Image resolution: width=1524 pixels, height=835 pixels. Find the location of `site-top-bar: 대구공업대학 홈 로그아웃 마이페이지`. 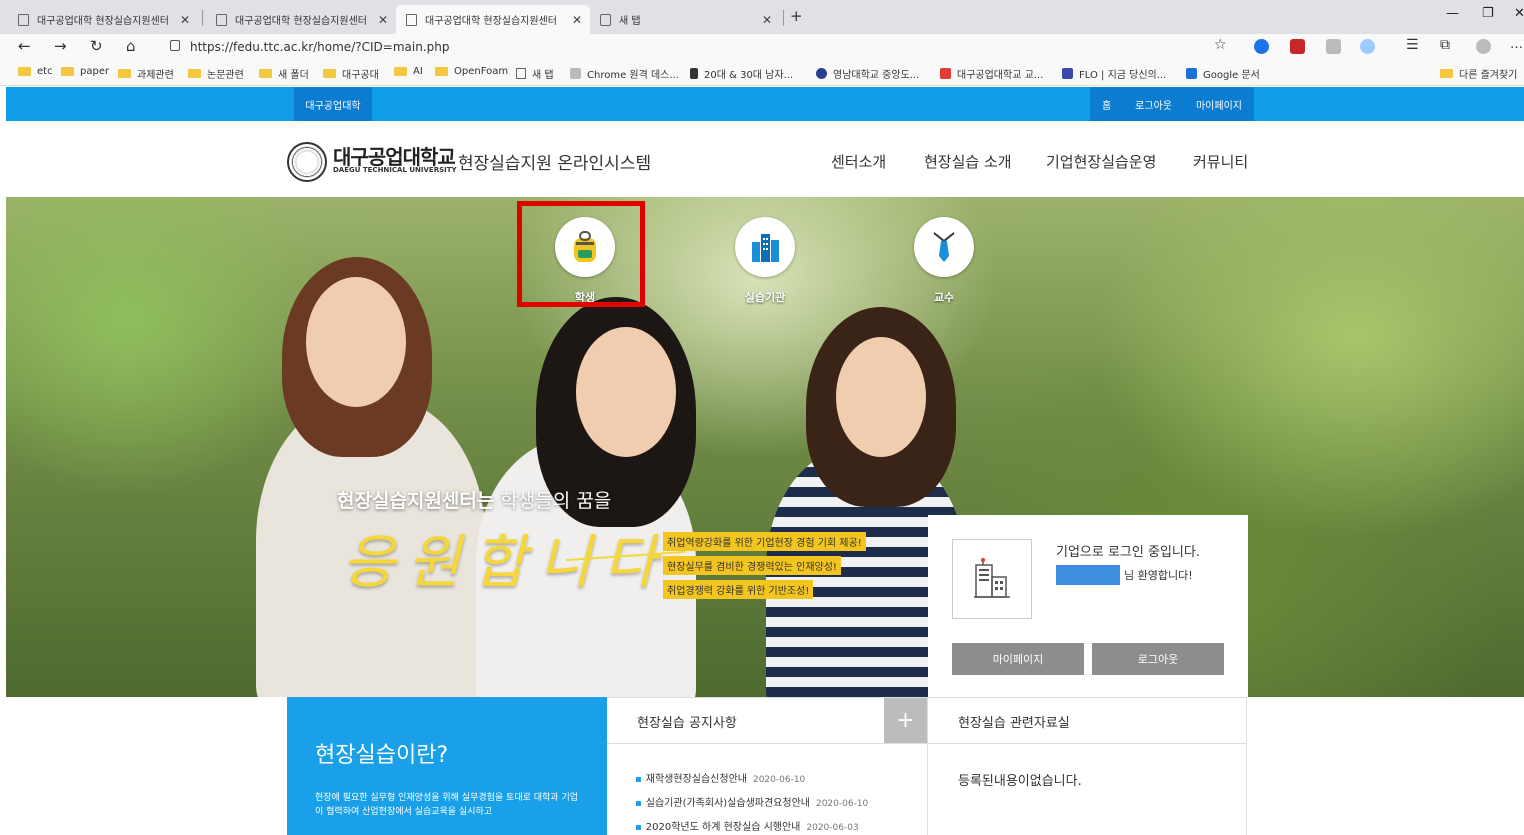

site-top-bar: 대구공업대학 홈 로그아웃 마이페이지 is located at coordinates (765, 104).